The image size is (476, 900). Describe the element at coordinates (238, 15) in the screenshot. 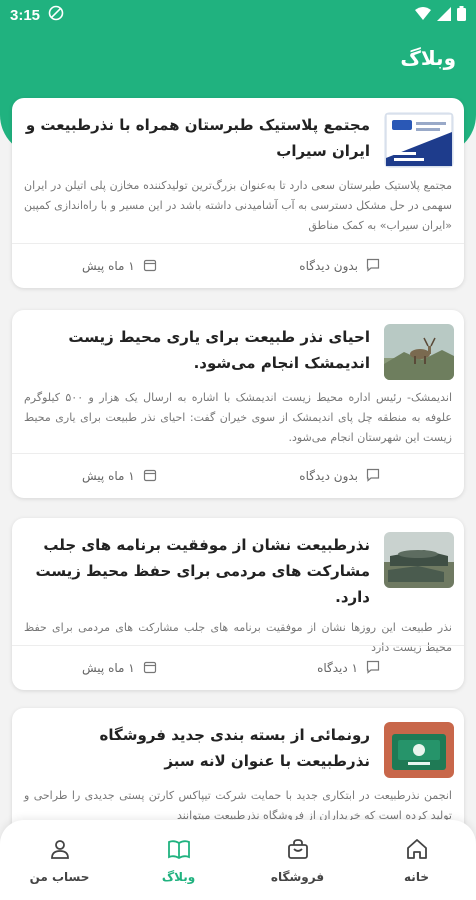

I see `status-bar: 3:15` at that location.